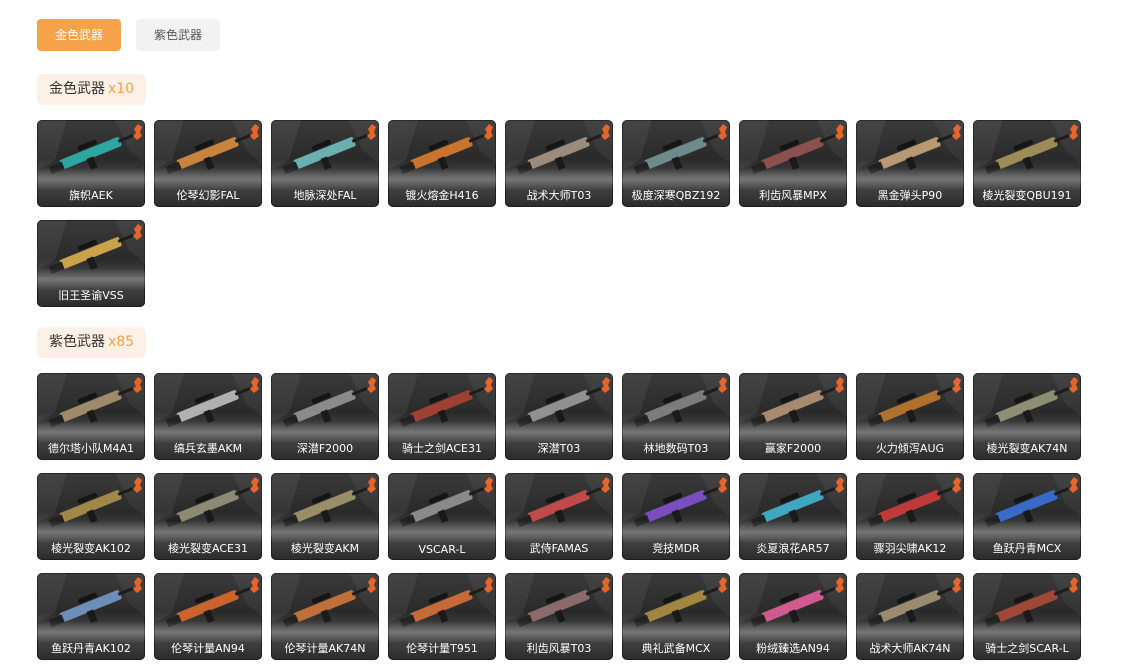 This screenshot has width=1132, height=667. I want to click on weapon-card: 伦琴计量T951, so click(442, 616).